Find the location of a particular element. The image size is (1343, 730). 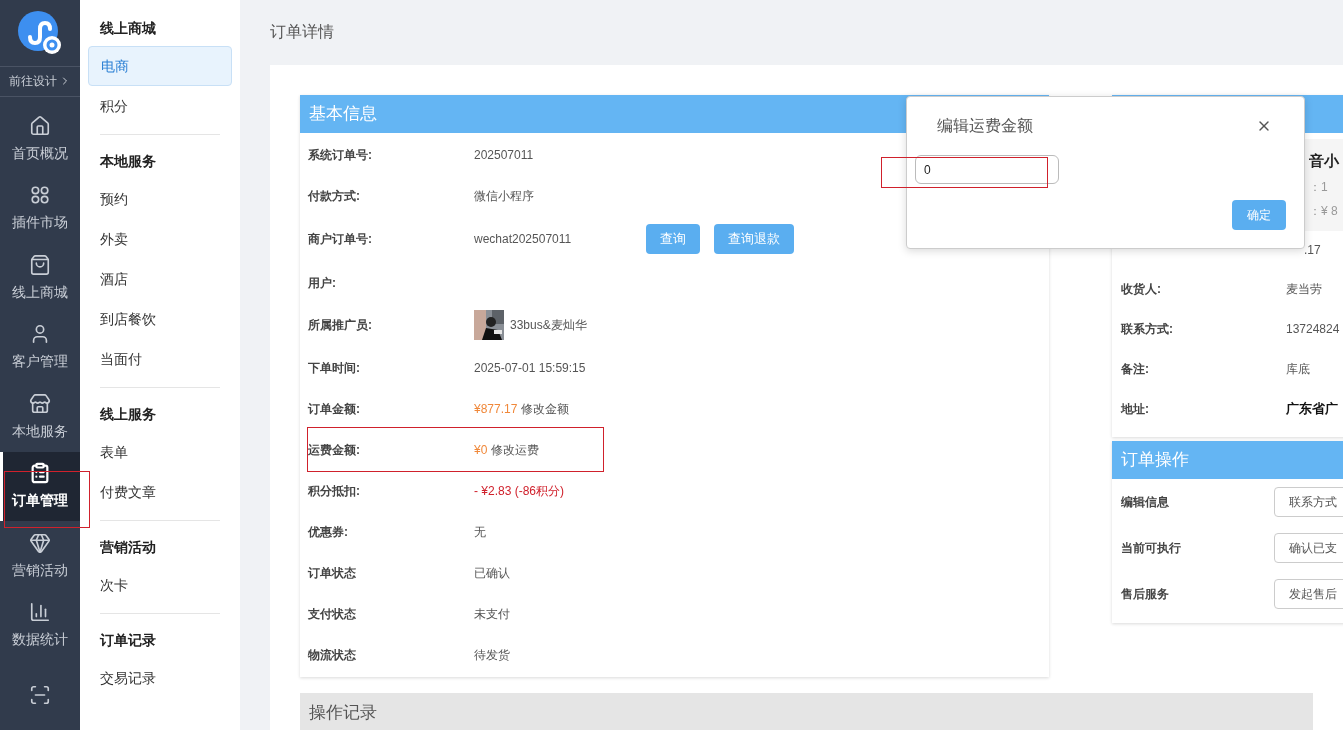

submenu-item: 酒店 is located at coordinates (160, 279).